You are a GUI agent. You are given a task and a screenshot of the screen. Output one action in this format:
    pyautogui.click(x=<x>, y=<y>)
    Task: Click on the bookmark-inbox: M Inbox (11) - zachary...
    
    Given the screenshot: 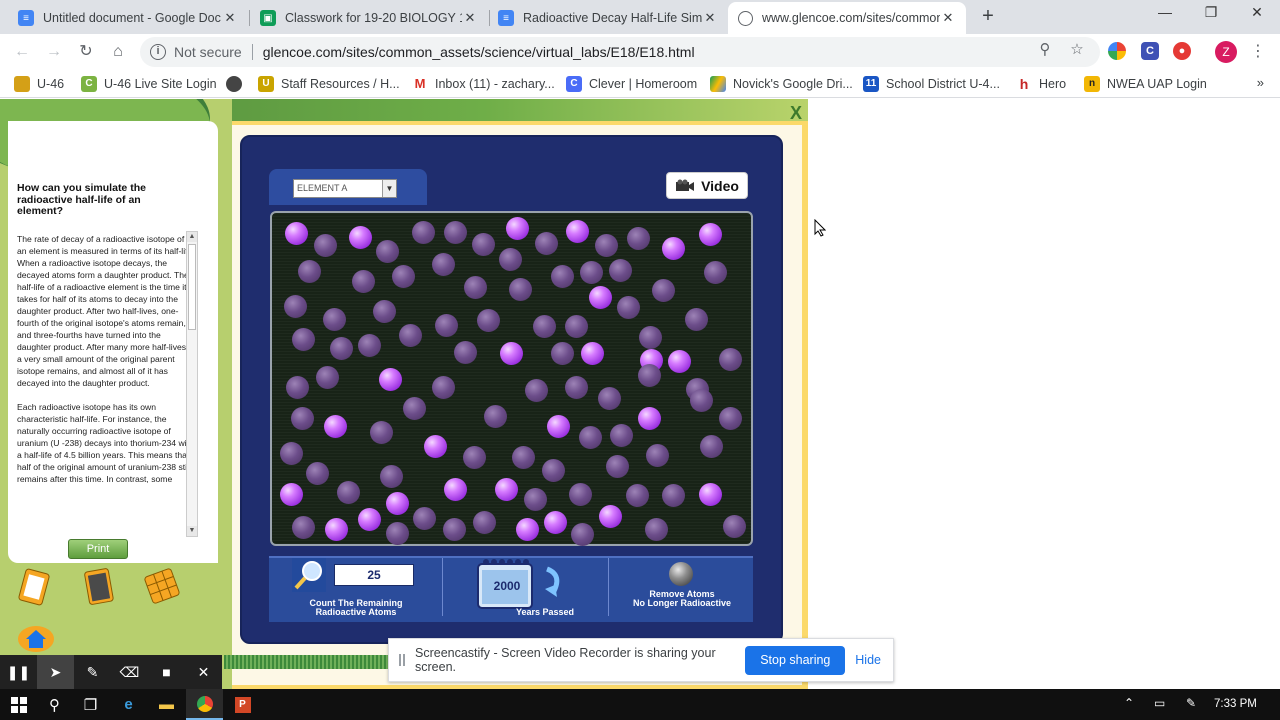 What is the action you would take?
    pyautogui.click(x=483, y=84)
    